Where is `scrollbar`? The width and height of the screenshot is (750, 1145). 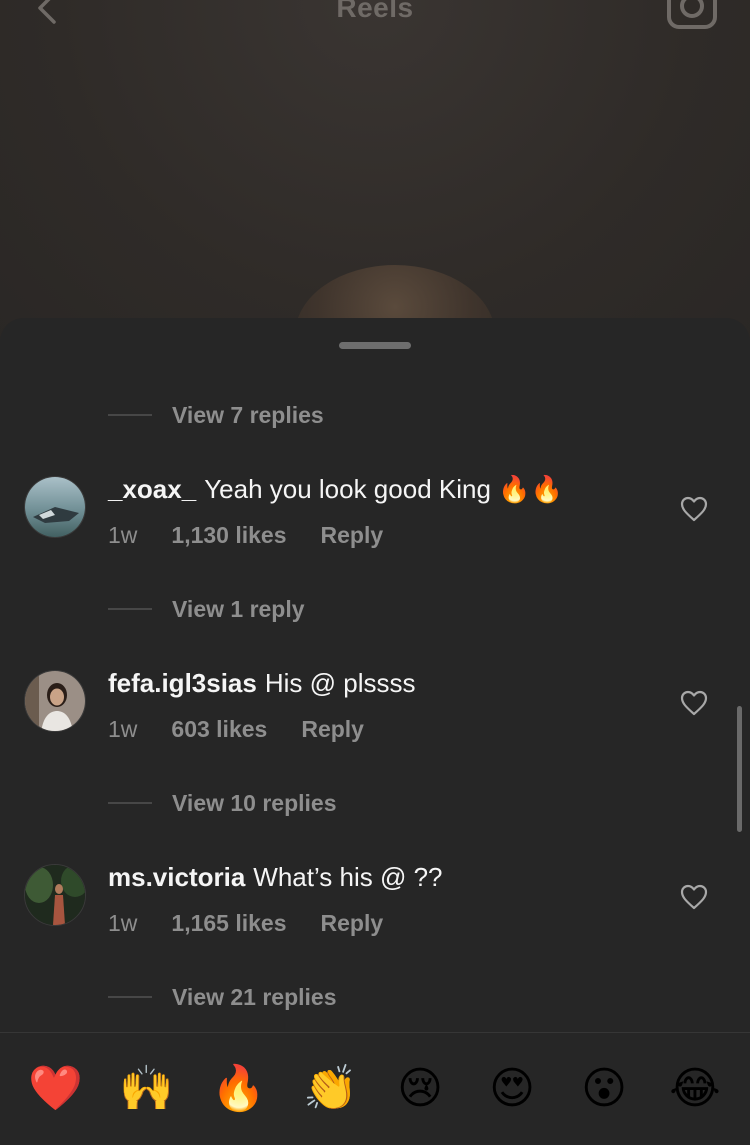
scrollbar is located at coordinates (739, 769).